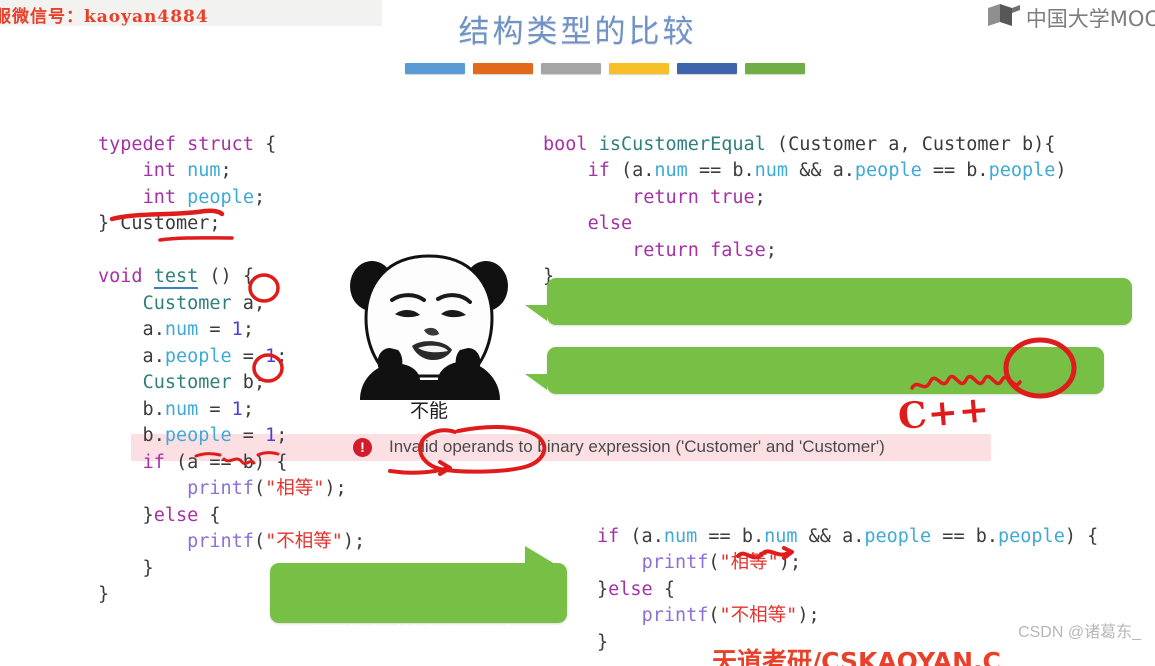 Image resolution: width=1155 pixels, height=666 pixels. I want to click on code-token: test, so click(176, 277).